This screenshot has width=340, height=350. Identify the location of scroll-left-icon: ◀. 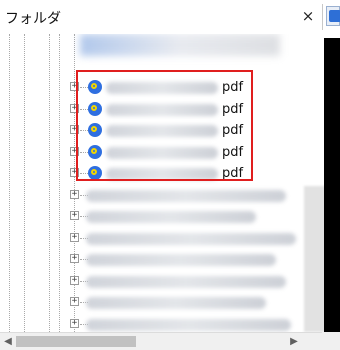
(8, 341).